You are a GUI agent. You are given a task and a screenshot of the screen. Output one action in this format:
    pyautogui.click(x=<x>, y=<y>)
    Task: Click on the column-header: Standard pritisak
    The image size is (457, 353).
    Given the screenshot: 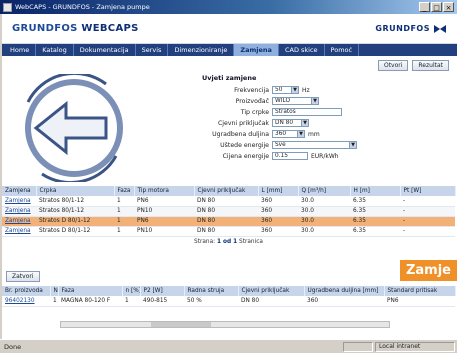 What is the action you would take?
    pyautogui.click(x=420, y=291)
    